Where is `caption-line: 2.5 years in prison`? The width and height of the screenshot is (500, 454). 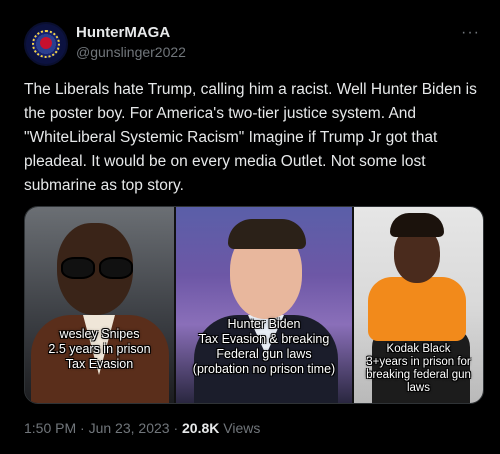
caption-line: 2.5 years in prison is located at coordinates (99, 349).